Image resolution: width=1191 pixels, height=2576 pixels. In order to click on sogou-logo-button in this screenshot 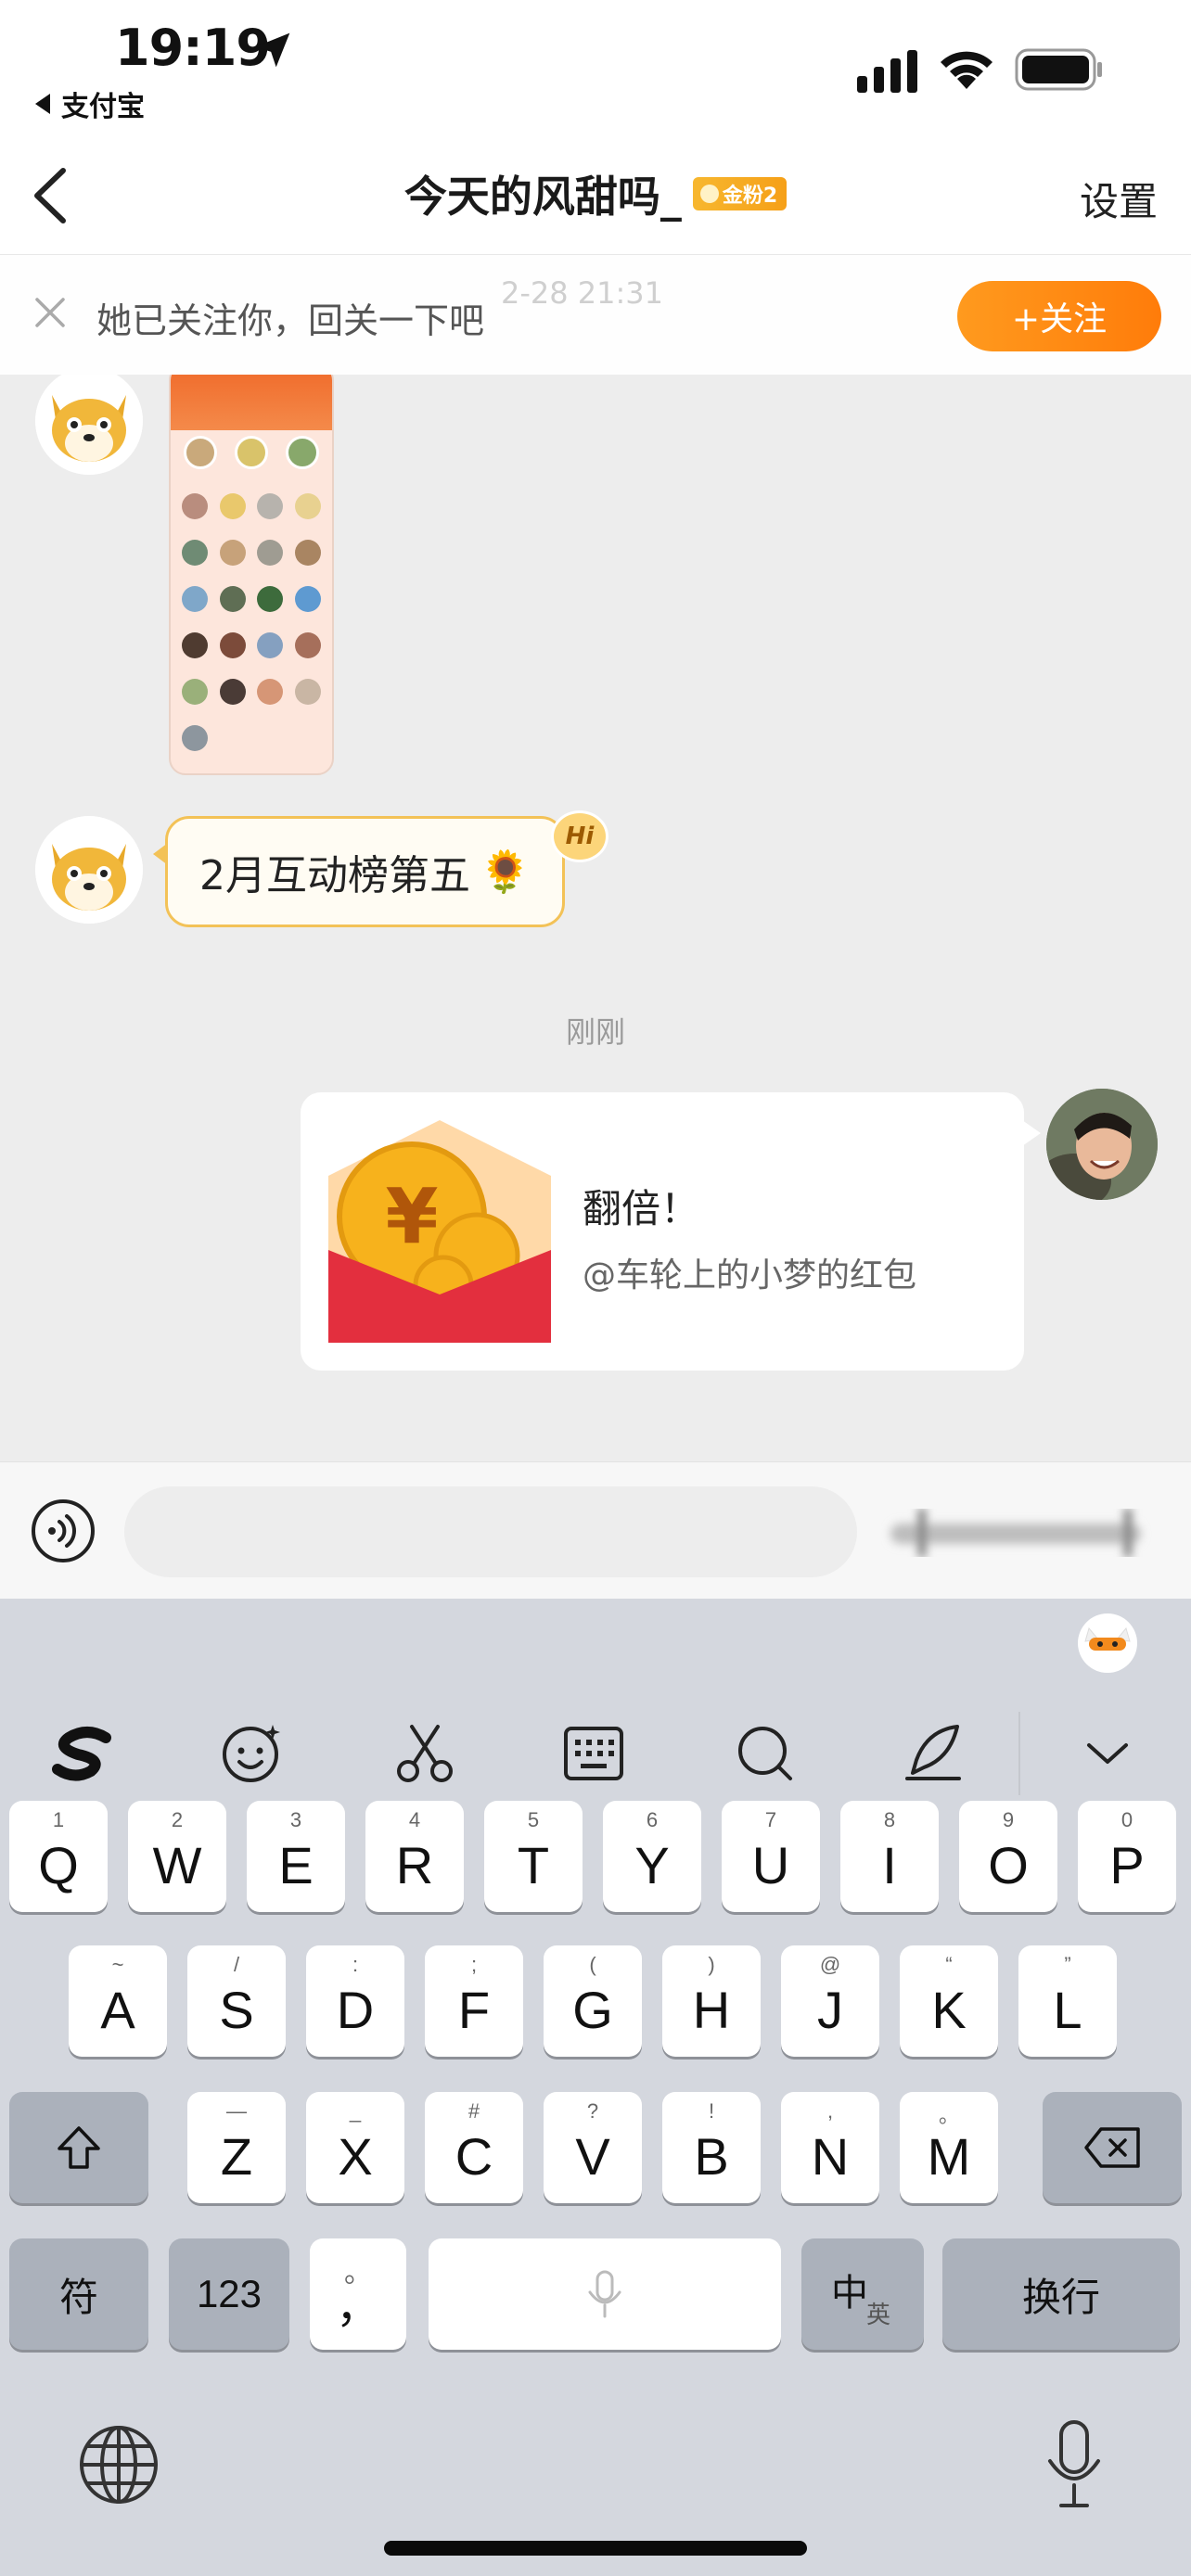, I will do `click(83, 1753)`.